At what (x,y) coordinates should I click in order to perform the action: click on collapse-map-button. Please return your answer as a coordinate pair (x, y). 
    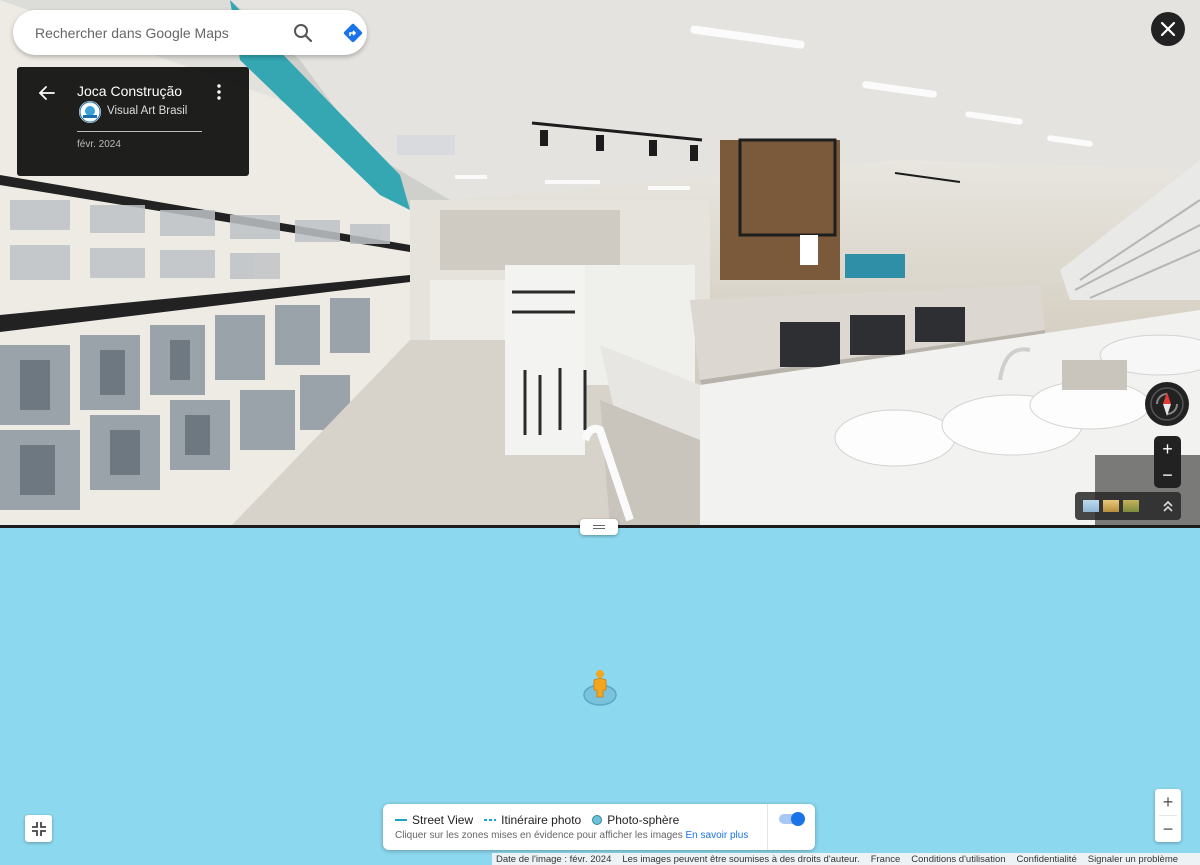
    Looking at the image, I should click on (38, 828).